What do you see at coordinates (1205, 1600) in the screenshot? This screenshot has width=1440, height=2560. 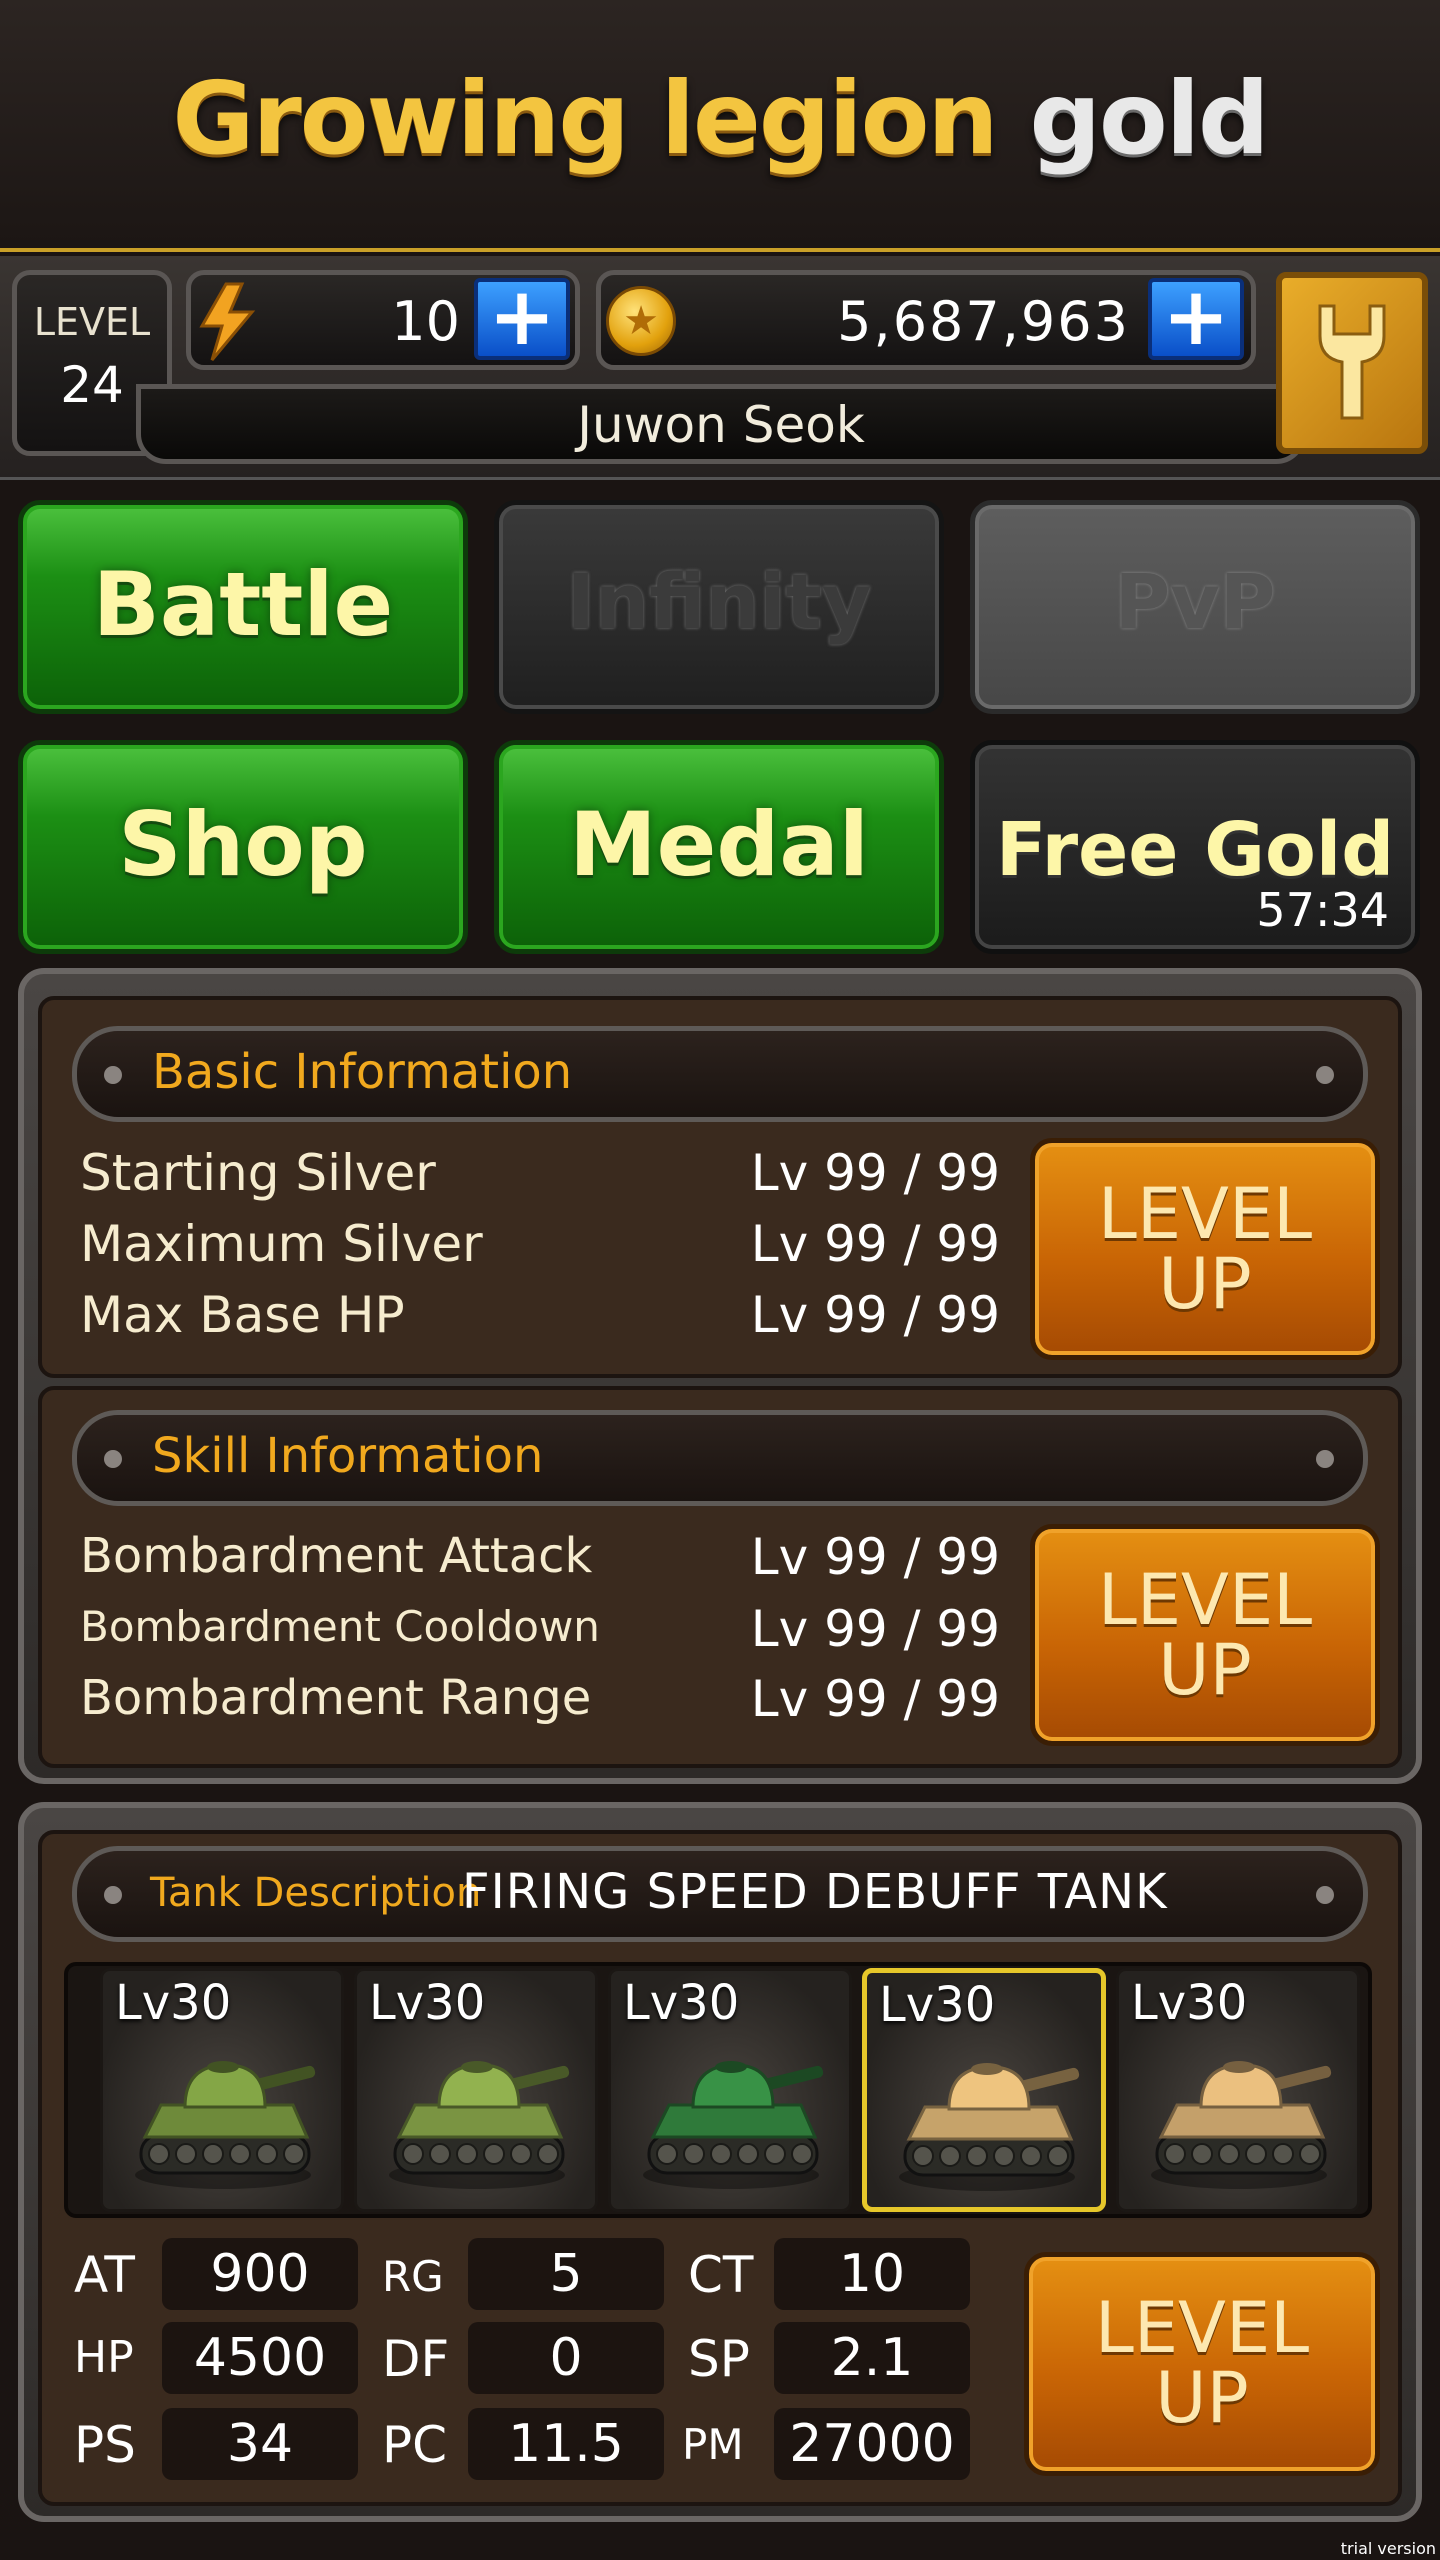 I see `level-up-label: LEVEL` at bounding box center [1205, 1600].